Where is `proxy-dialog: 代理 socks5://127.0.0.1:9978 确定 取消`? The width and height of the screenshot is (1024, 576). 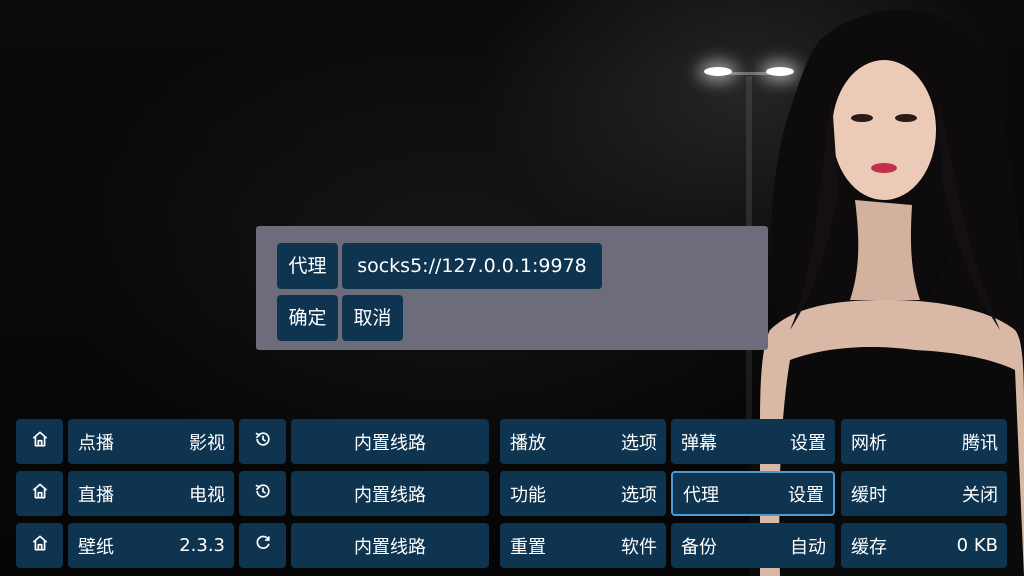
proxy-dialog: 代理 socks5://127.0.0.1:9978 确定 取消 is located at coordinates (512, 288).